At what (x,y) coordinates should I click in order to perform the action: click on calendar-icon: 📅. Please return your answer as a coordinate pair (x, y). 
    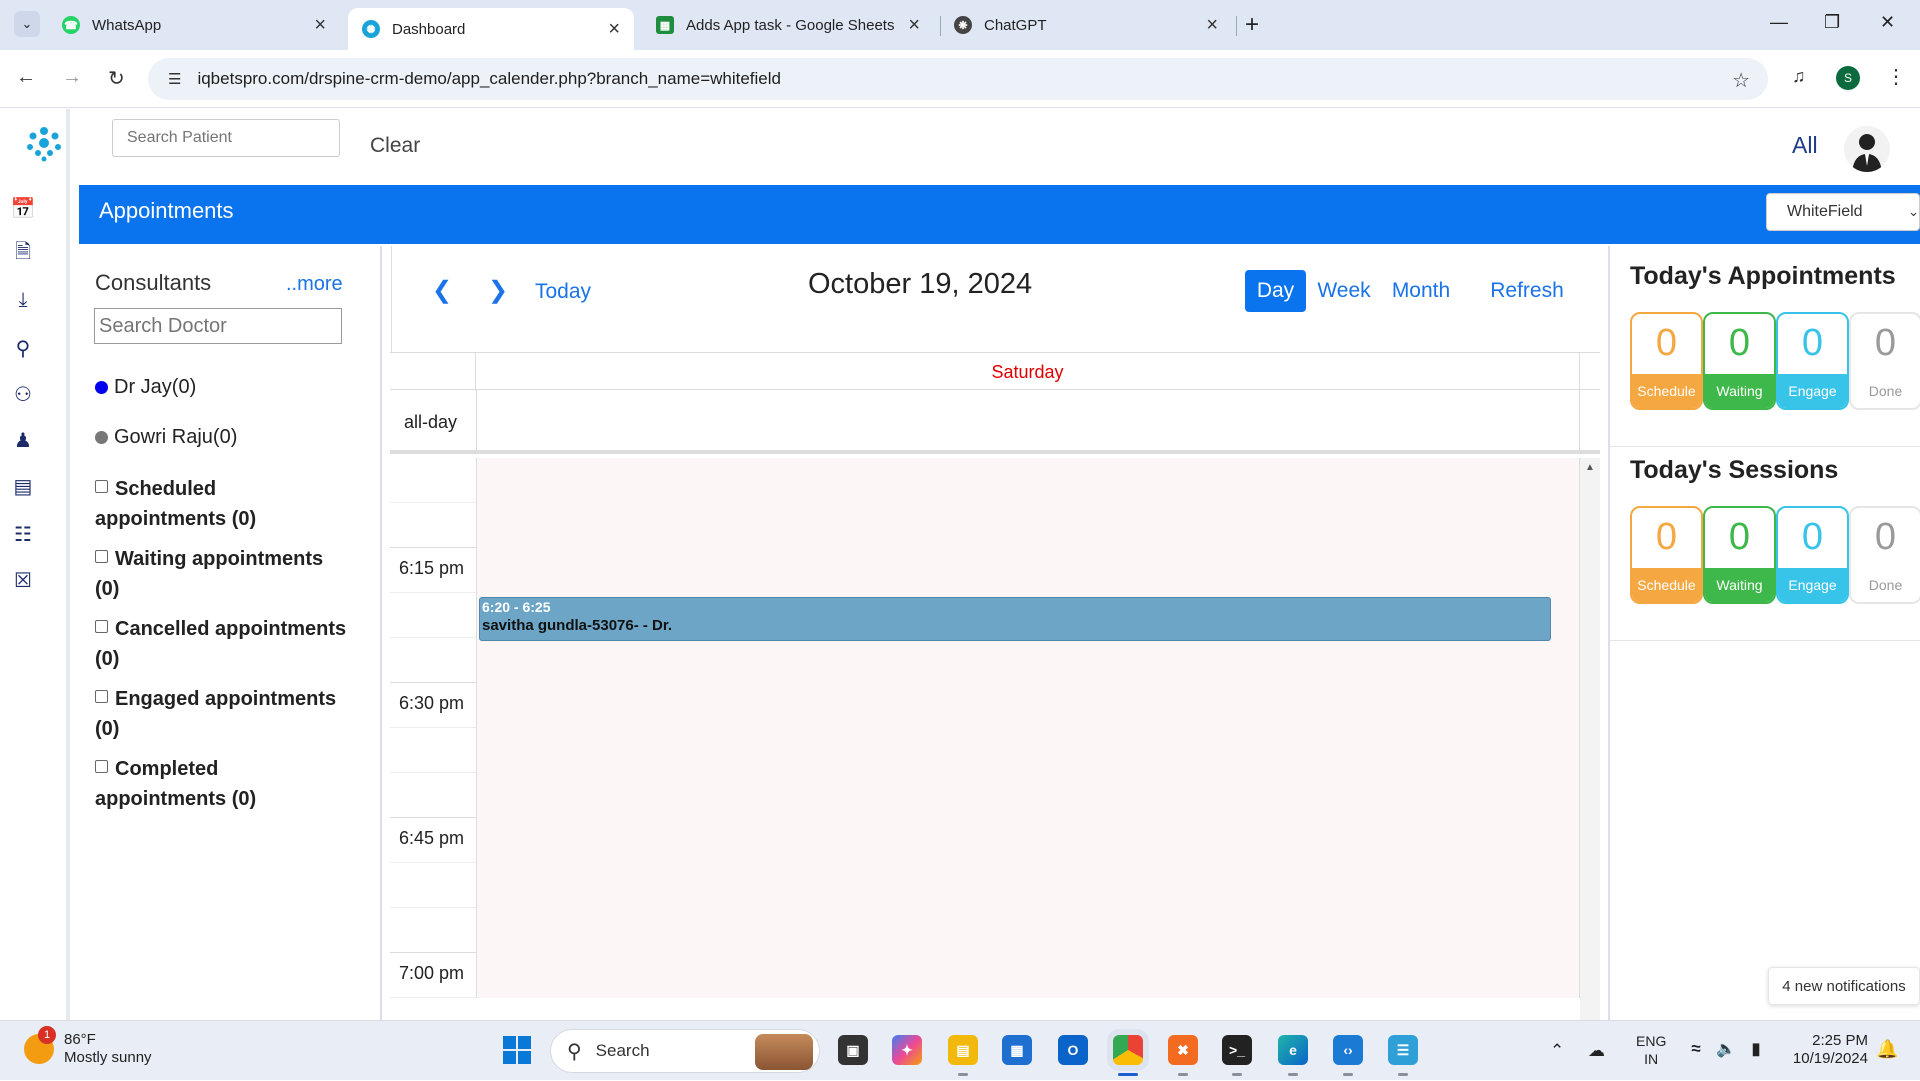
    Looking at the image, I should click on (23, 208).